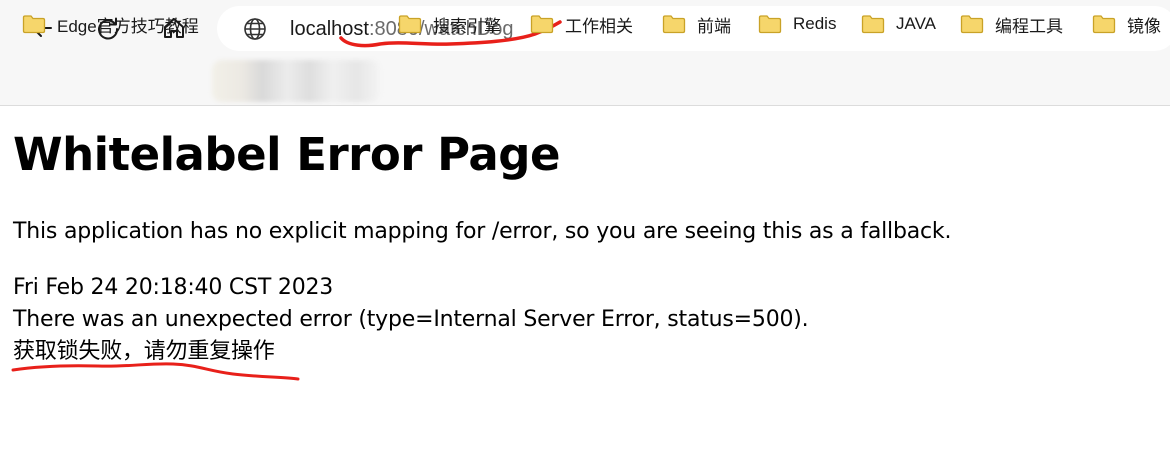  What do you see at coordinates (1126, 24) in the screenshot?
I see `bookmark-mirror: 镜像` at bounding box center [1126, 24].